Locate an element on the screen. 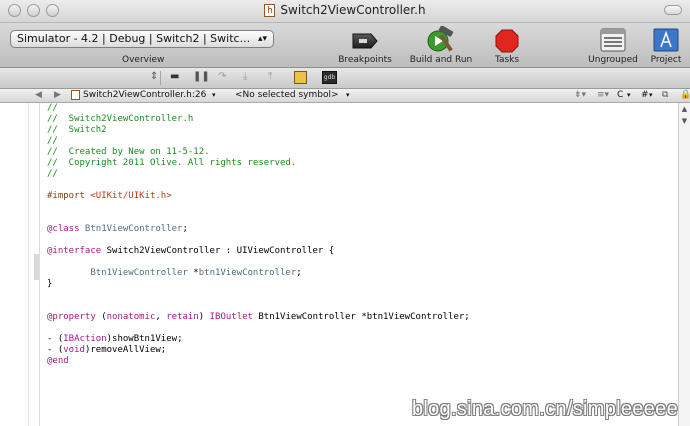 The height and width of the screenshot is (426, 690). project-button: Project is located at coordinates (666, 46).